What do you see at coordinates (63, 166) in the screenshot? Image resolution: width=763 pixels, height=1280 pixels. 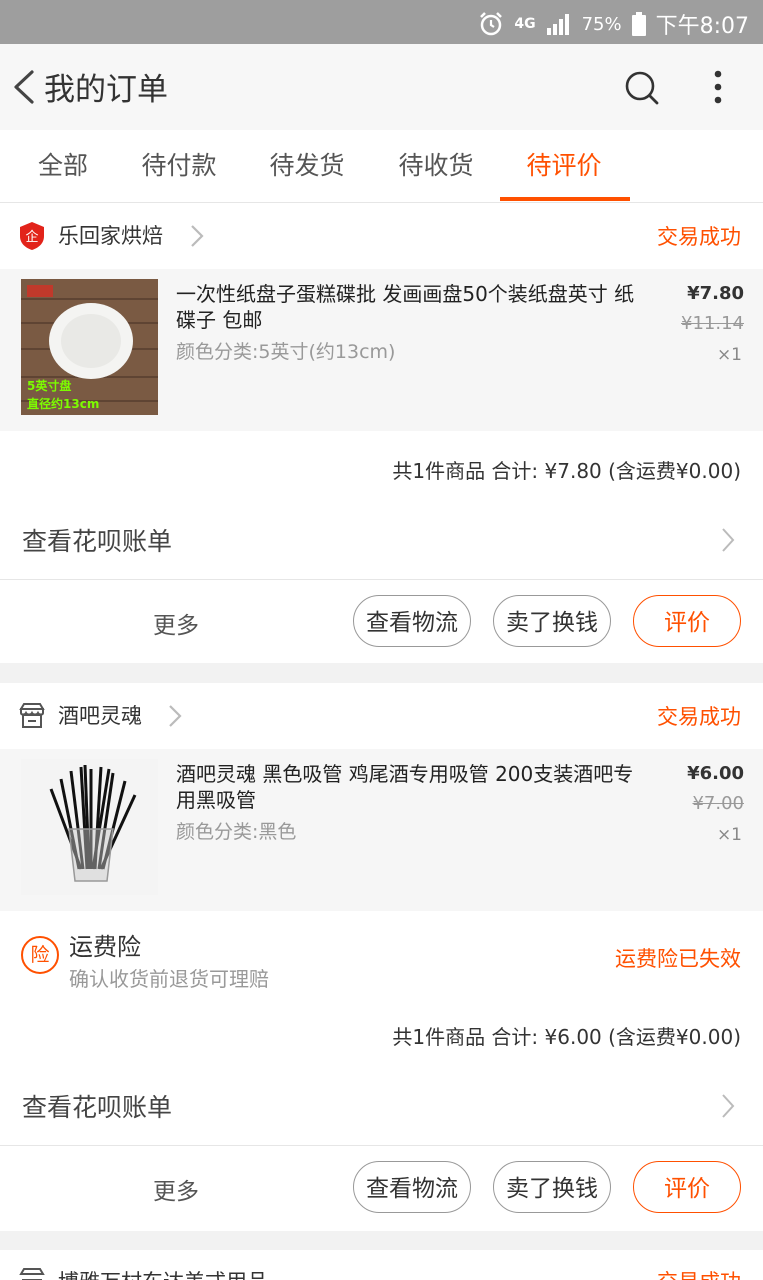 I see `tab-all: 全部` at bounding box center [63, 166].